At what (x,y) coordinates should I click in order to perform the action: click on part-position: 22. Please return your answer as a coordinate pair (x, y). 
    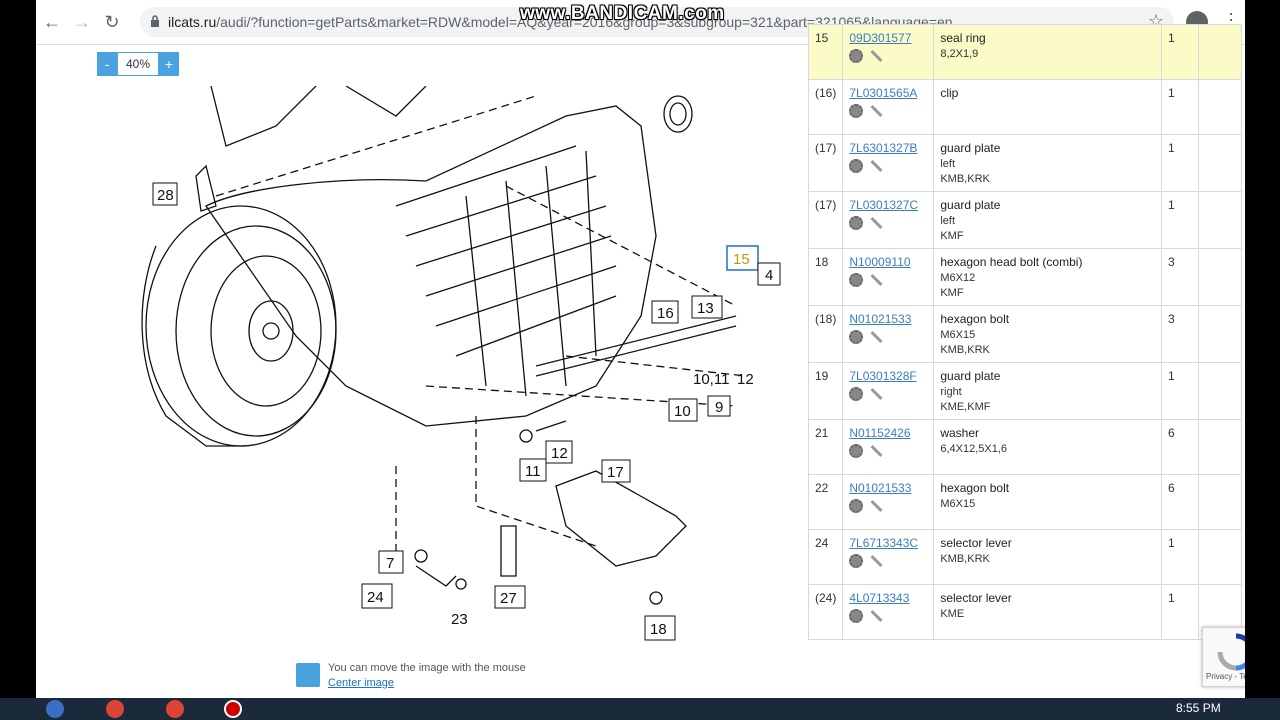
    Looking at the image, I should click on (825, 502).